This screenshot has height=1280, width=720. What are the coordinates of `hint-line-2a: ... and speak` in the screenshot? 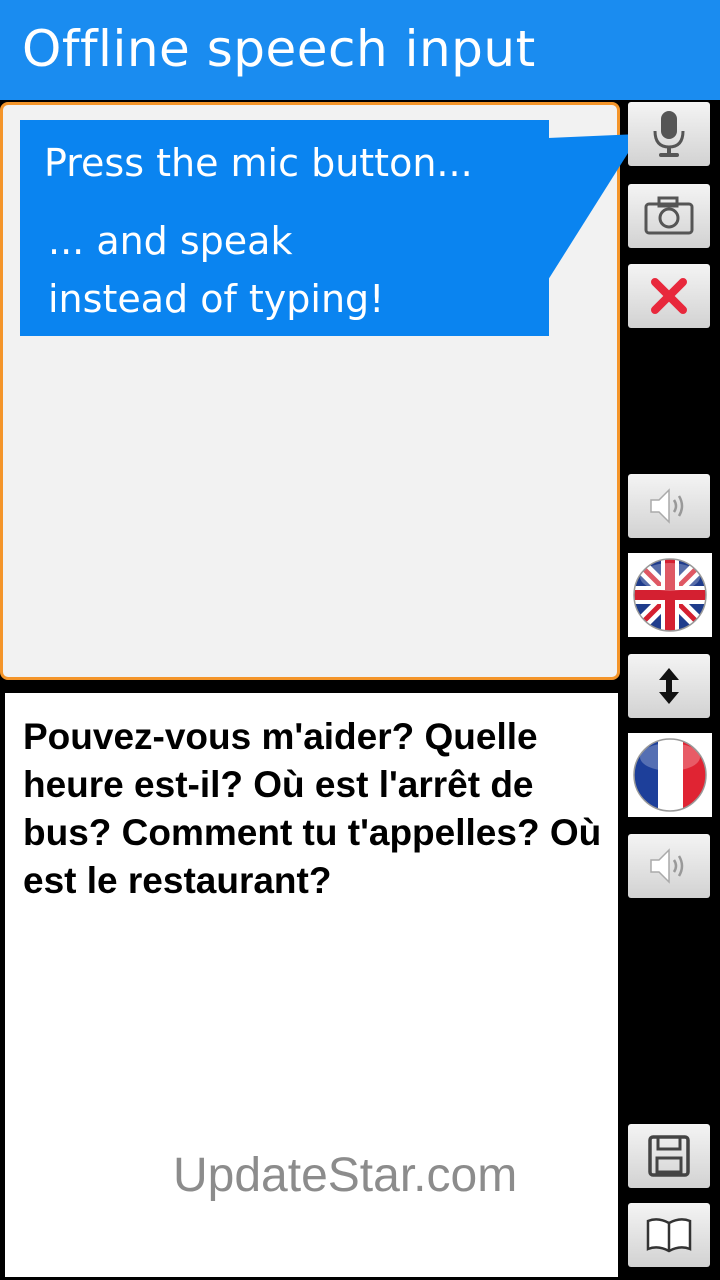 It's located at (170, 241).